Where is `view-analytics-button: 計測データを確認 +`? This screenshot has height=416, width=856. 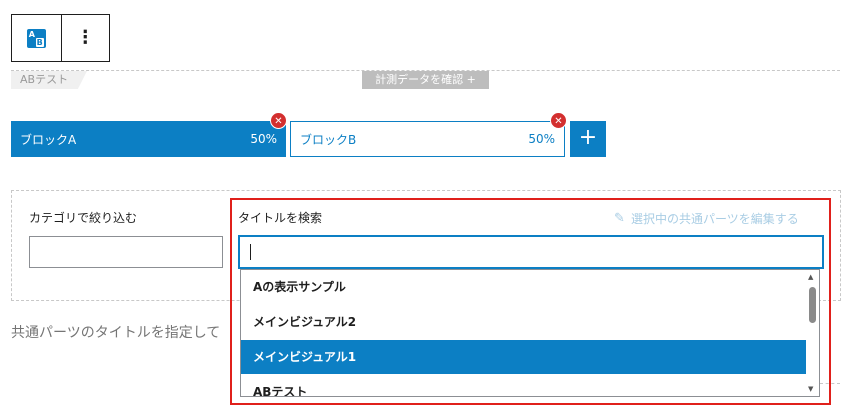 view-analytics-button: 計測データを確認 + is located at coordinates (425, 80).